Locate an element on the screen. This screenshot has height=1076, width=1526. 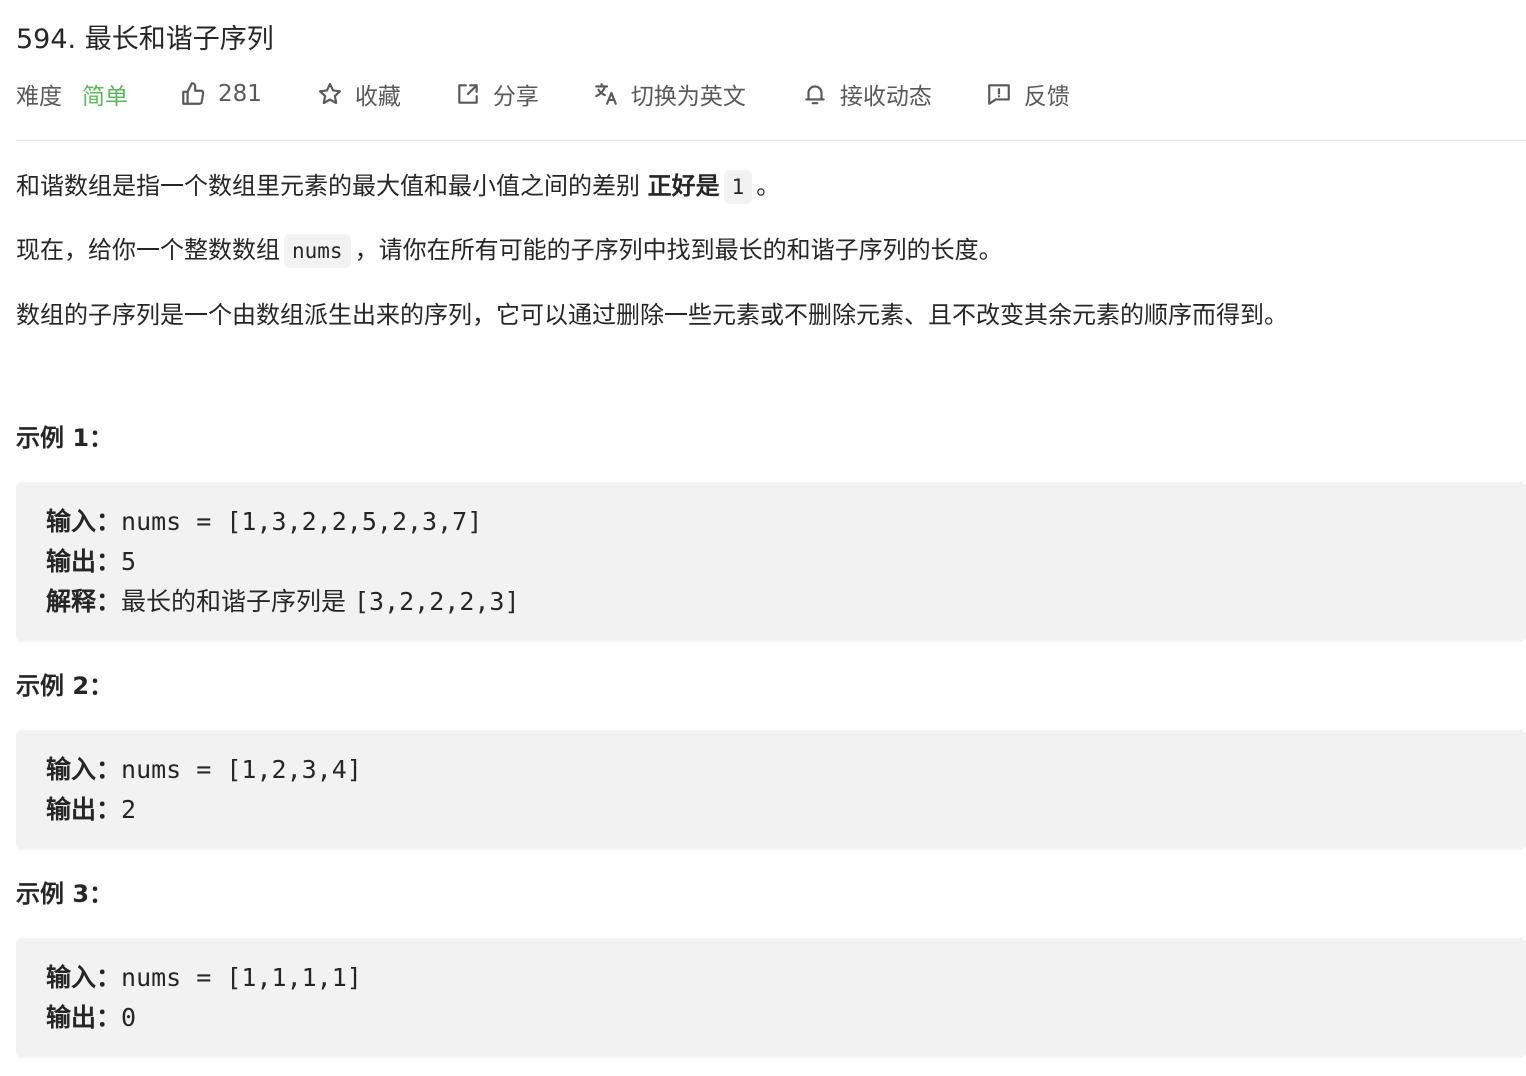
input-value: nums = [1,3,2,2,5,2,3,7] is located at coordinates (302, 521).